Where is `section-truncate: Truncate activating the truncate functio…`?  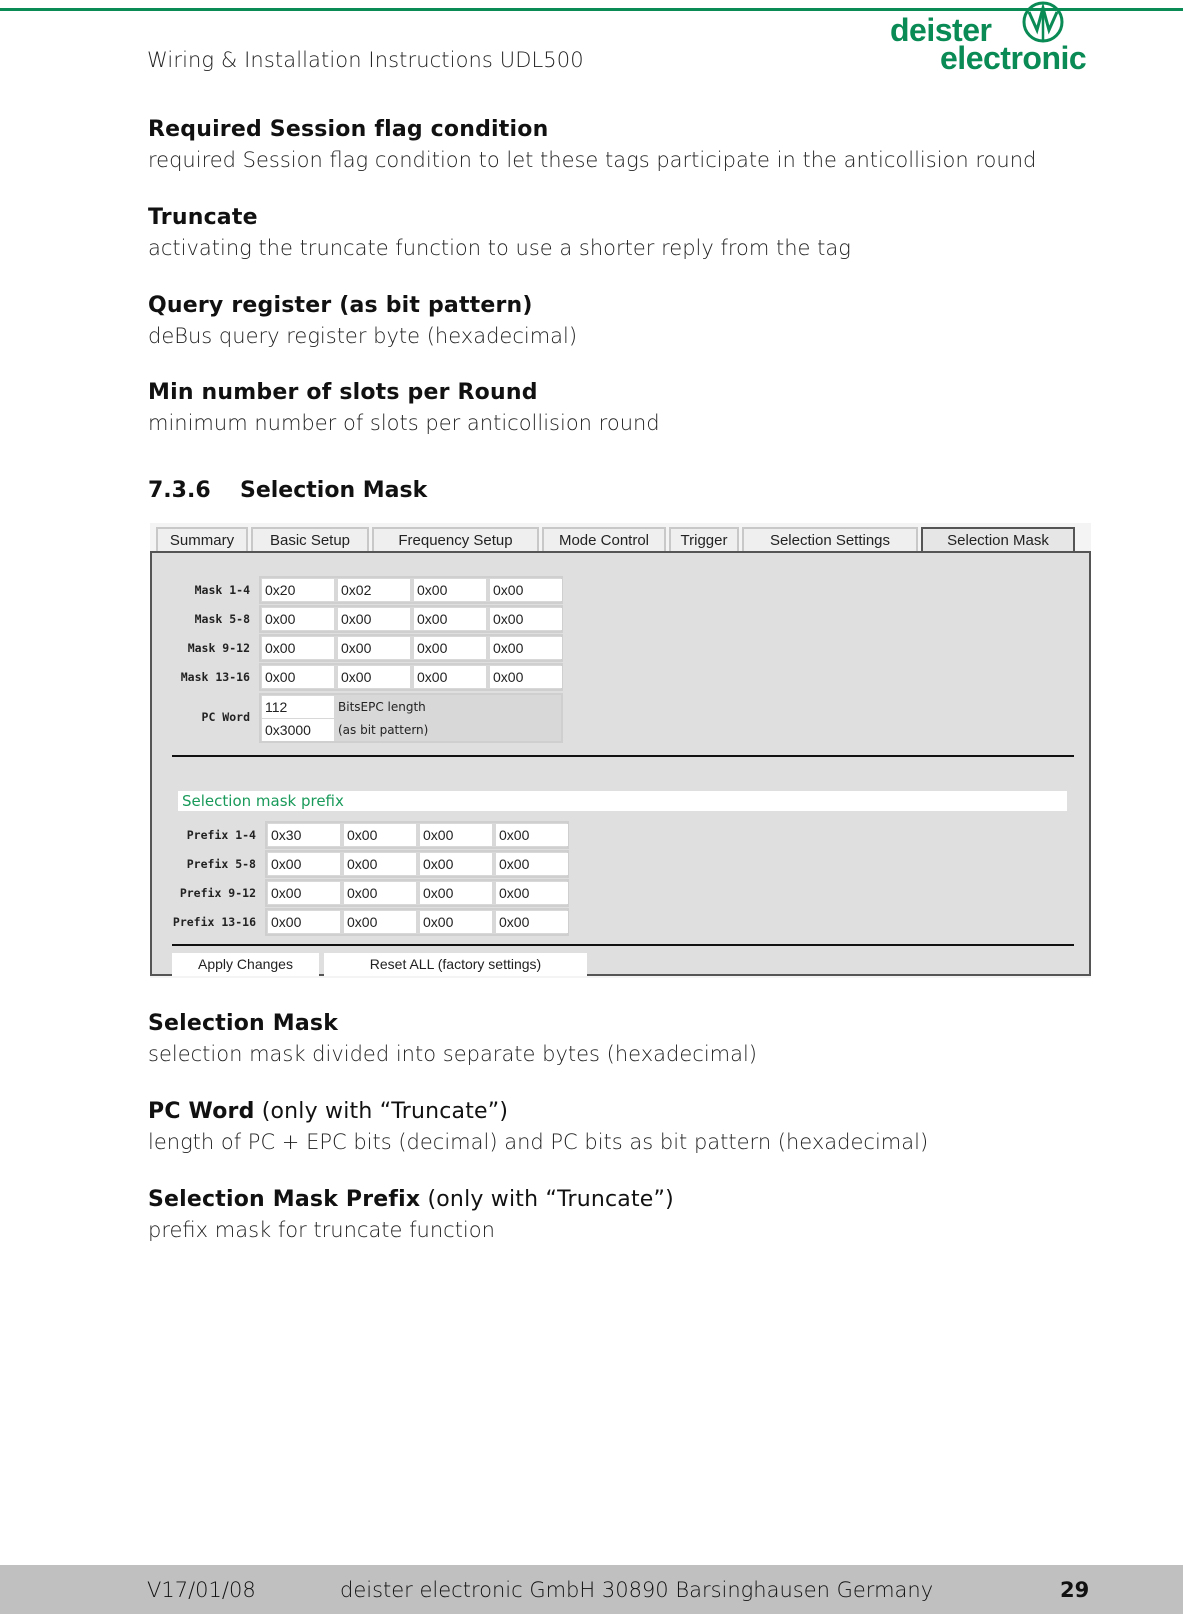 section-truncate: Truncate activating the truncate functio… is located at coordinates (499, 232).